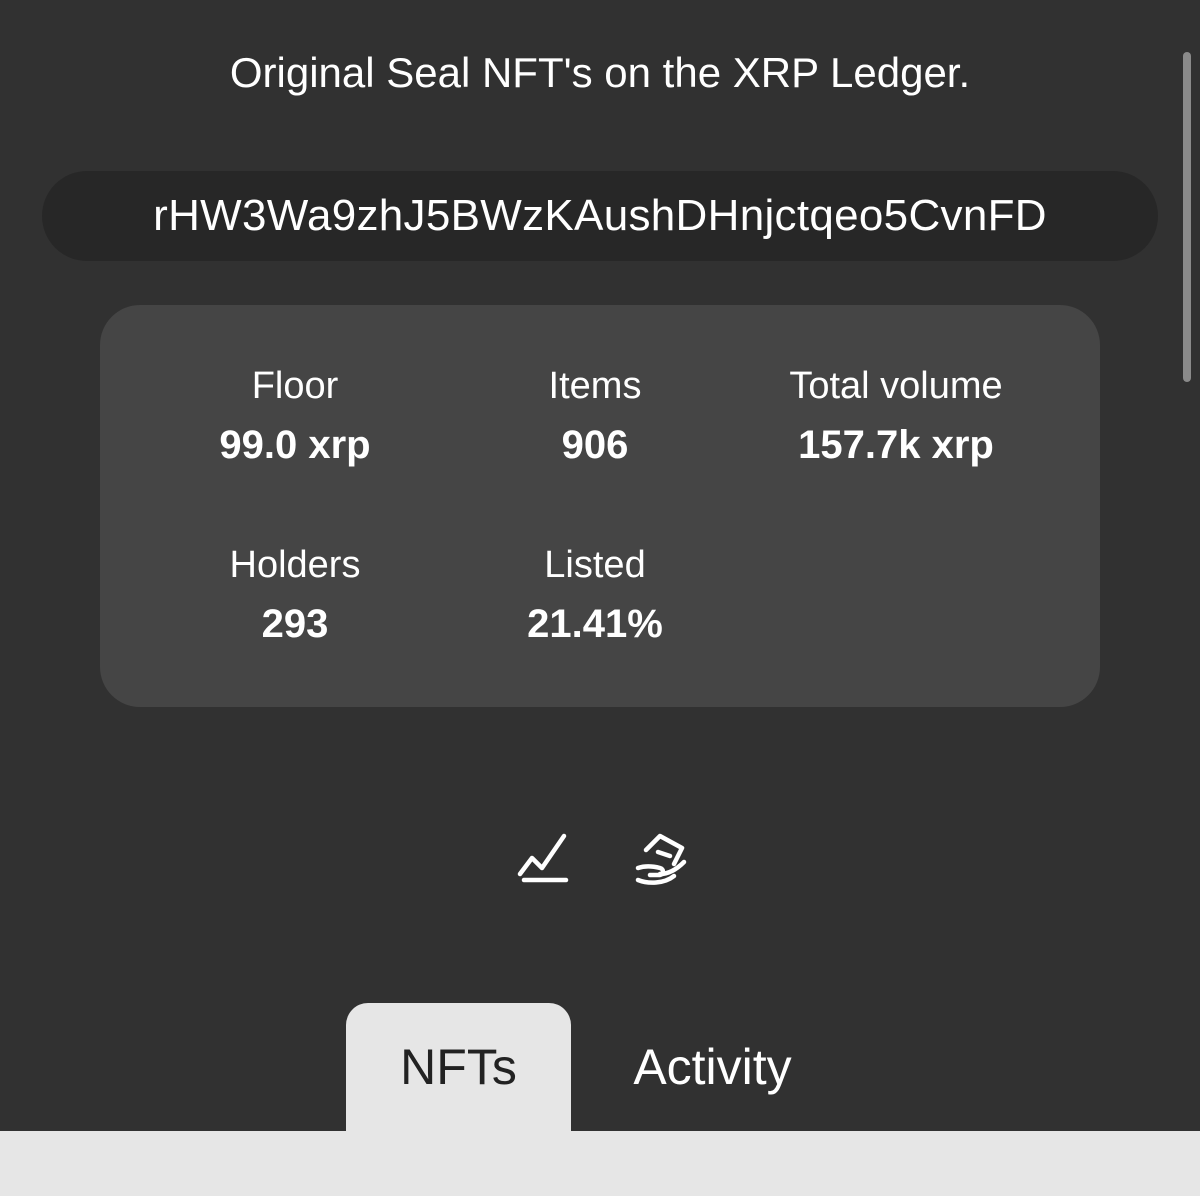 The width and height of the screenshot is (1200, 1196). What do you see at coordinates (458, 1067) in the screenshot?
I see `tab-nfts: NFTs` at bounding box center [458, 1067].